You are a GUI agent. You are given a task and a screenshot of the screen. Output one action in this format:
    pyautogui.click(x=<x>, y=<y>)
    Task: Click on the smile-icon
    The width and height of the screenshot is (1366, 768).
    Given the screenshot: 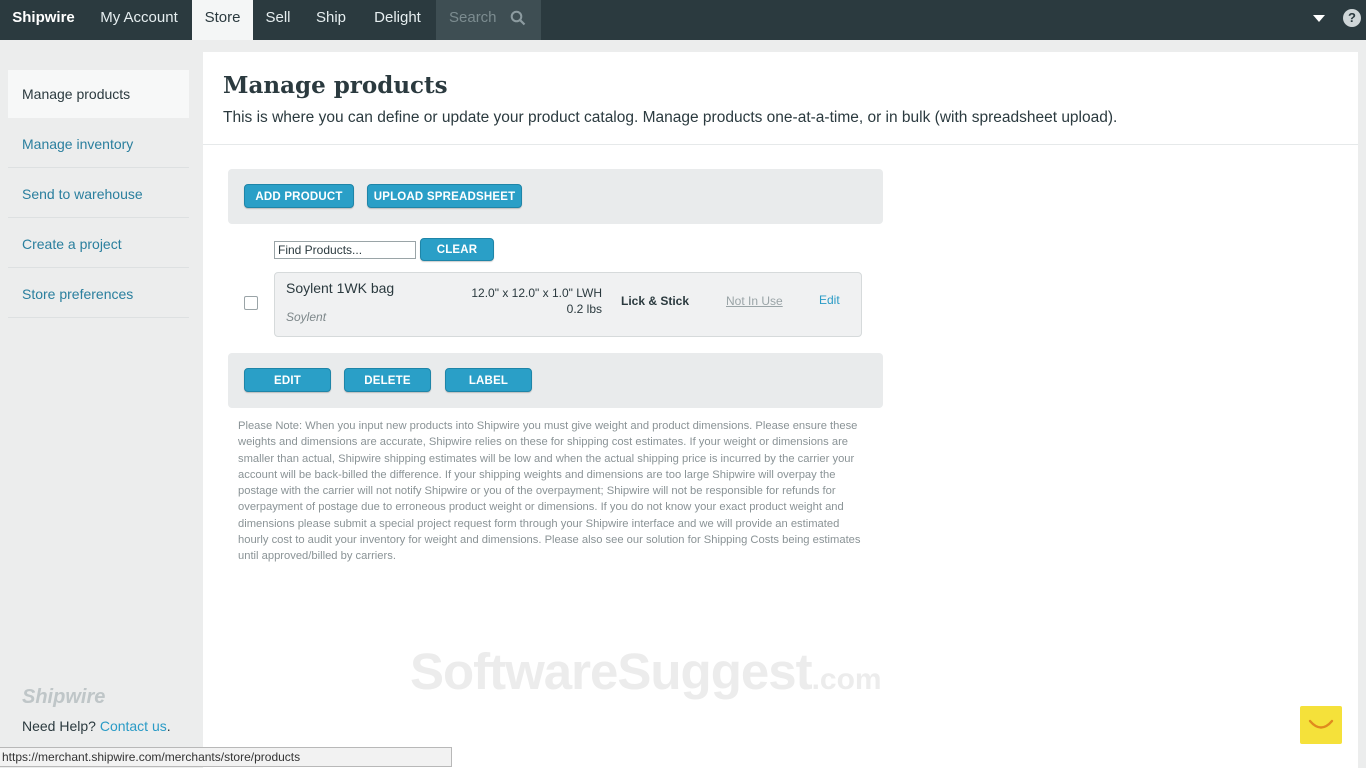 What is the action you would take?
    pyautogui.click(x=1321, y=724)
    